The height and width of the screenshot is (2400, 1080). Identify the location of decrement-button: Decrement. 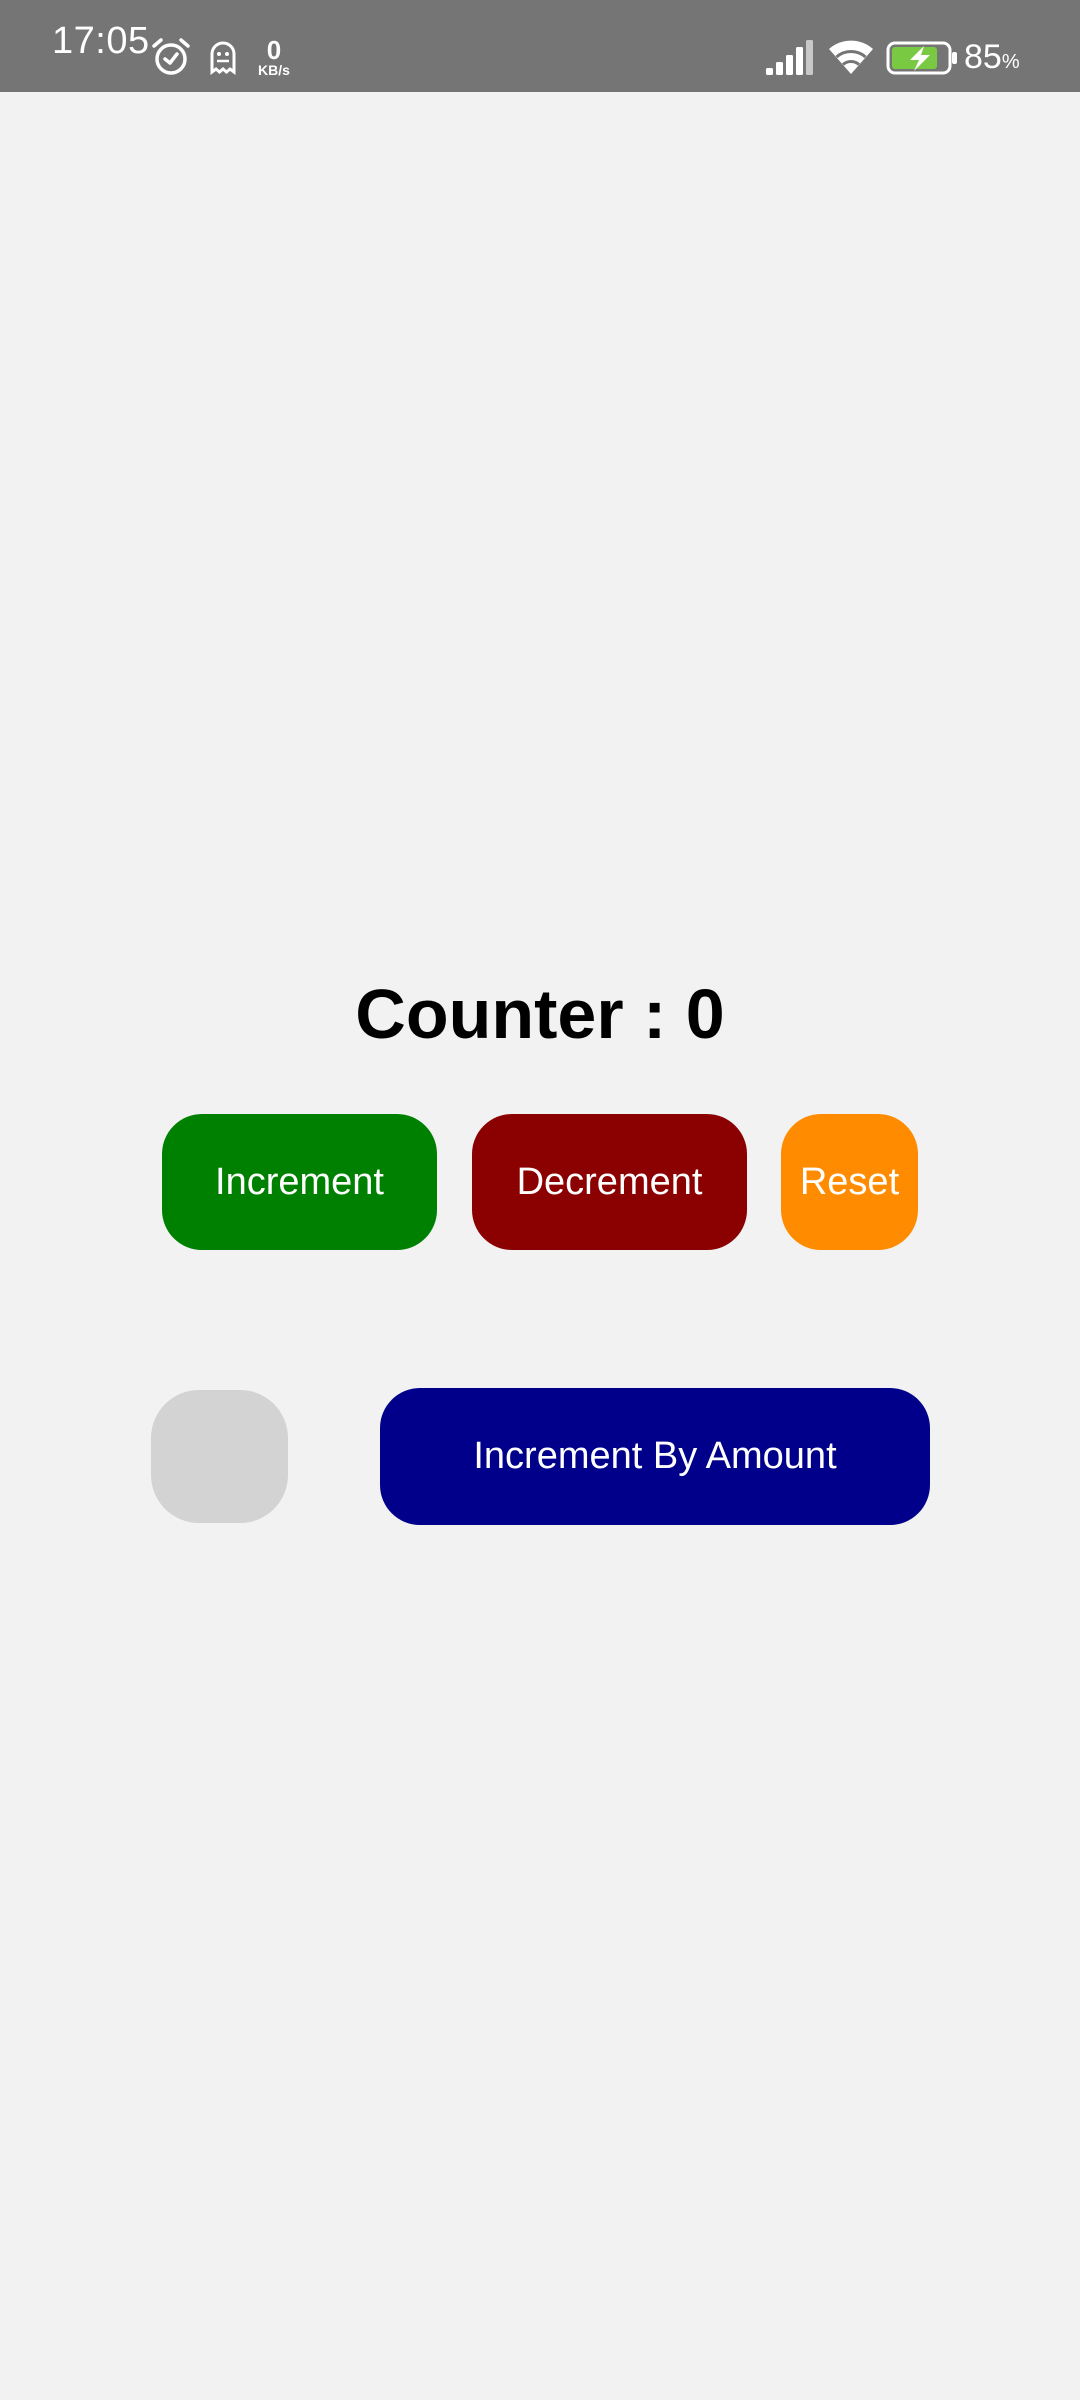
(609, 1182).